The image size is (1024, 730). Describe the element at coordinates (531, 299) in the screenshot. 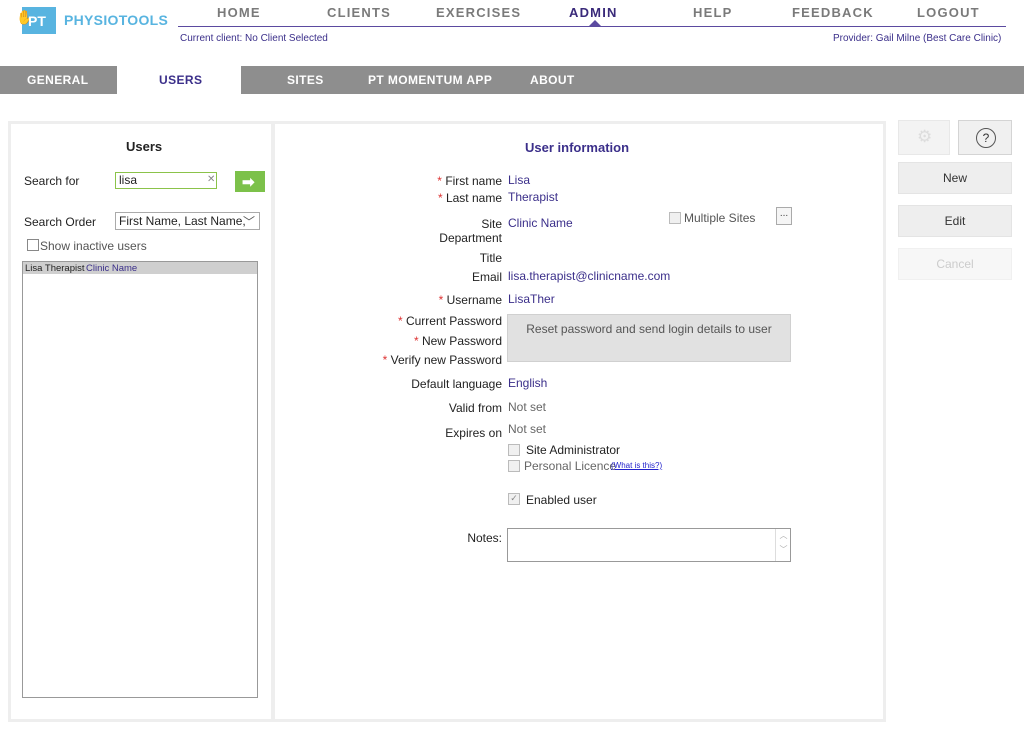

I see `username-value: LisaTher` at that location.